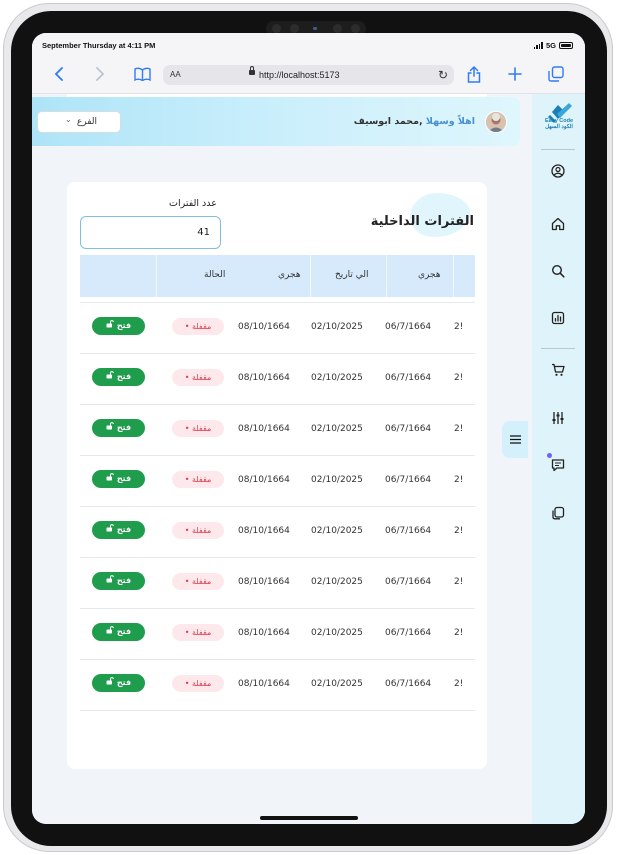 The width and height of the screenshot is (617, 855). I want to click on tabs-button, so click(556, 74).